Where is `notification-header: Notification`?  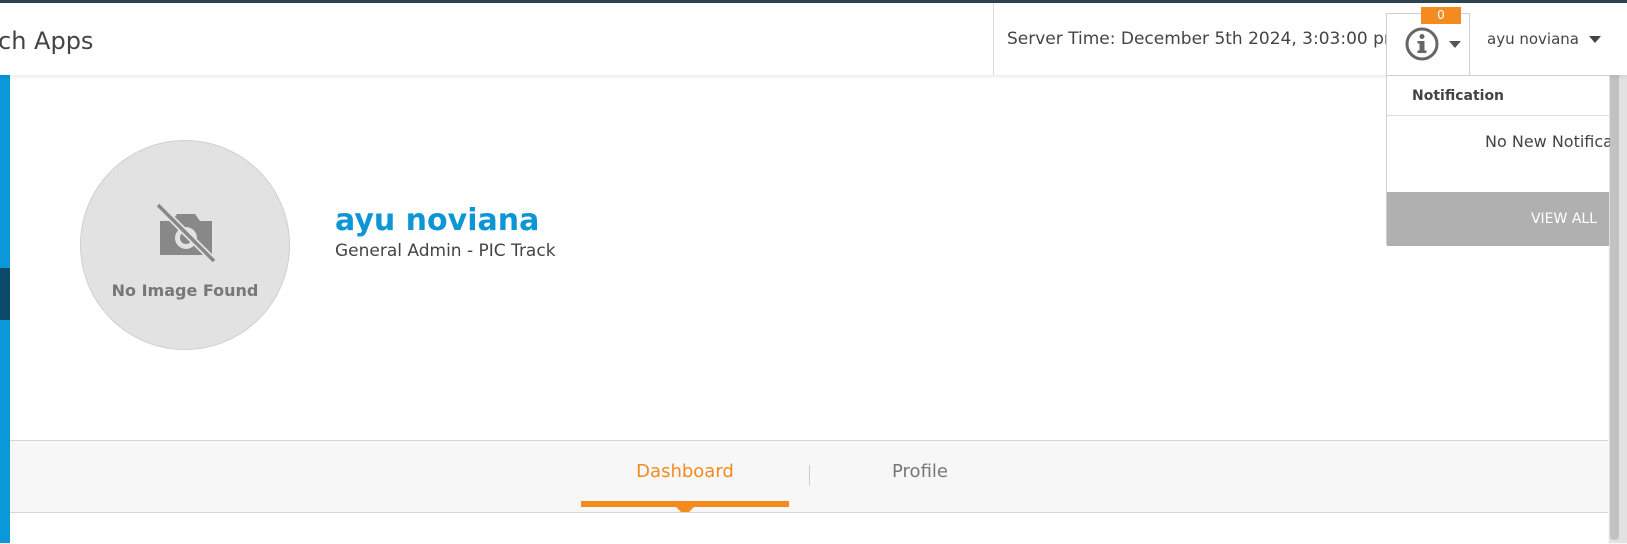
notification-header: Notification is located at coordinates (1498, 96).